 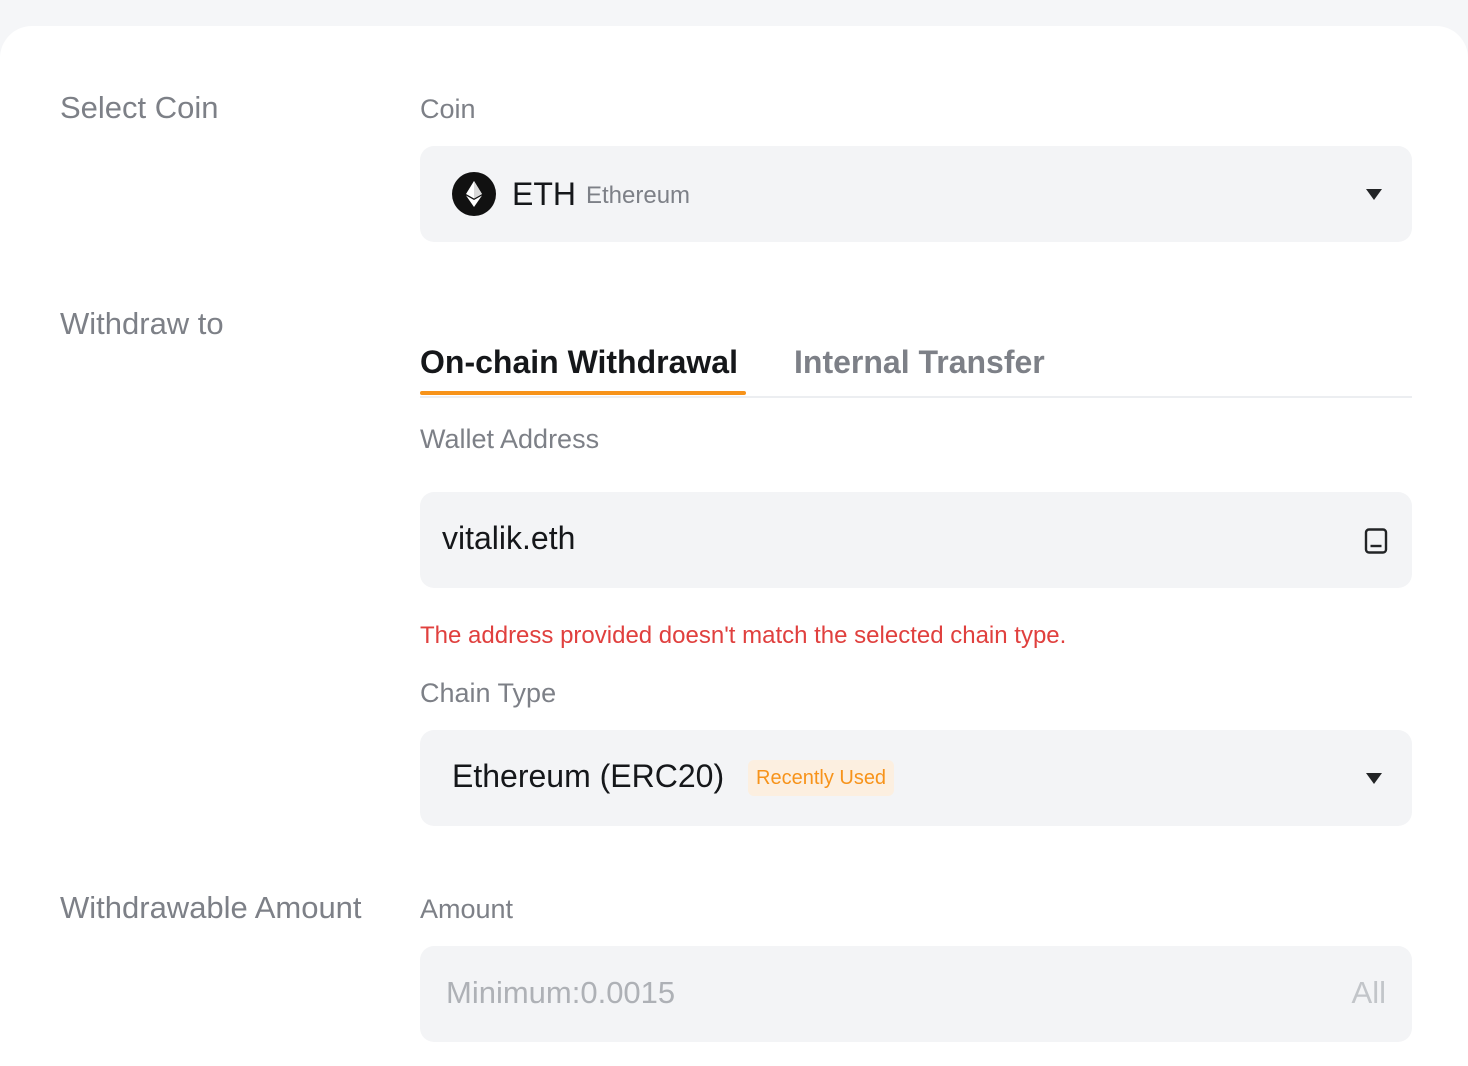 What do you see at coordinates (583, 393) in the screenshot?
I see `active-tab-indicator` at bounding box center [583, 393].